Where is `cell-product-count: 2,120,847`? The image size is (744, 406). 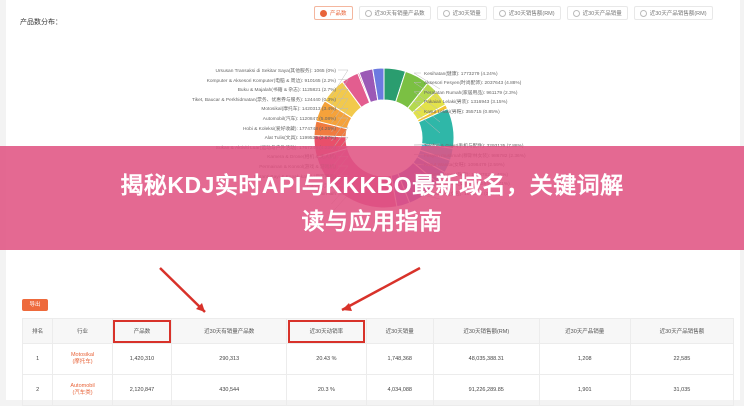 cell-product-count: 2,120,847 is located at coordinates (141, 390).